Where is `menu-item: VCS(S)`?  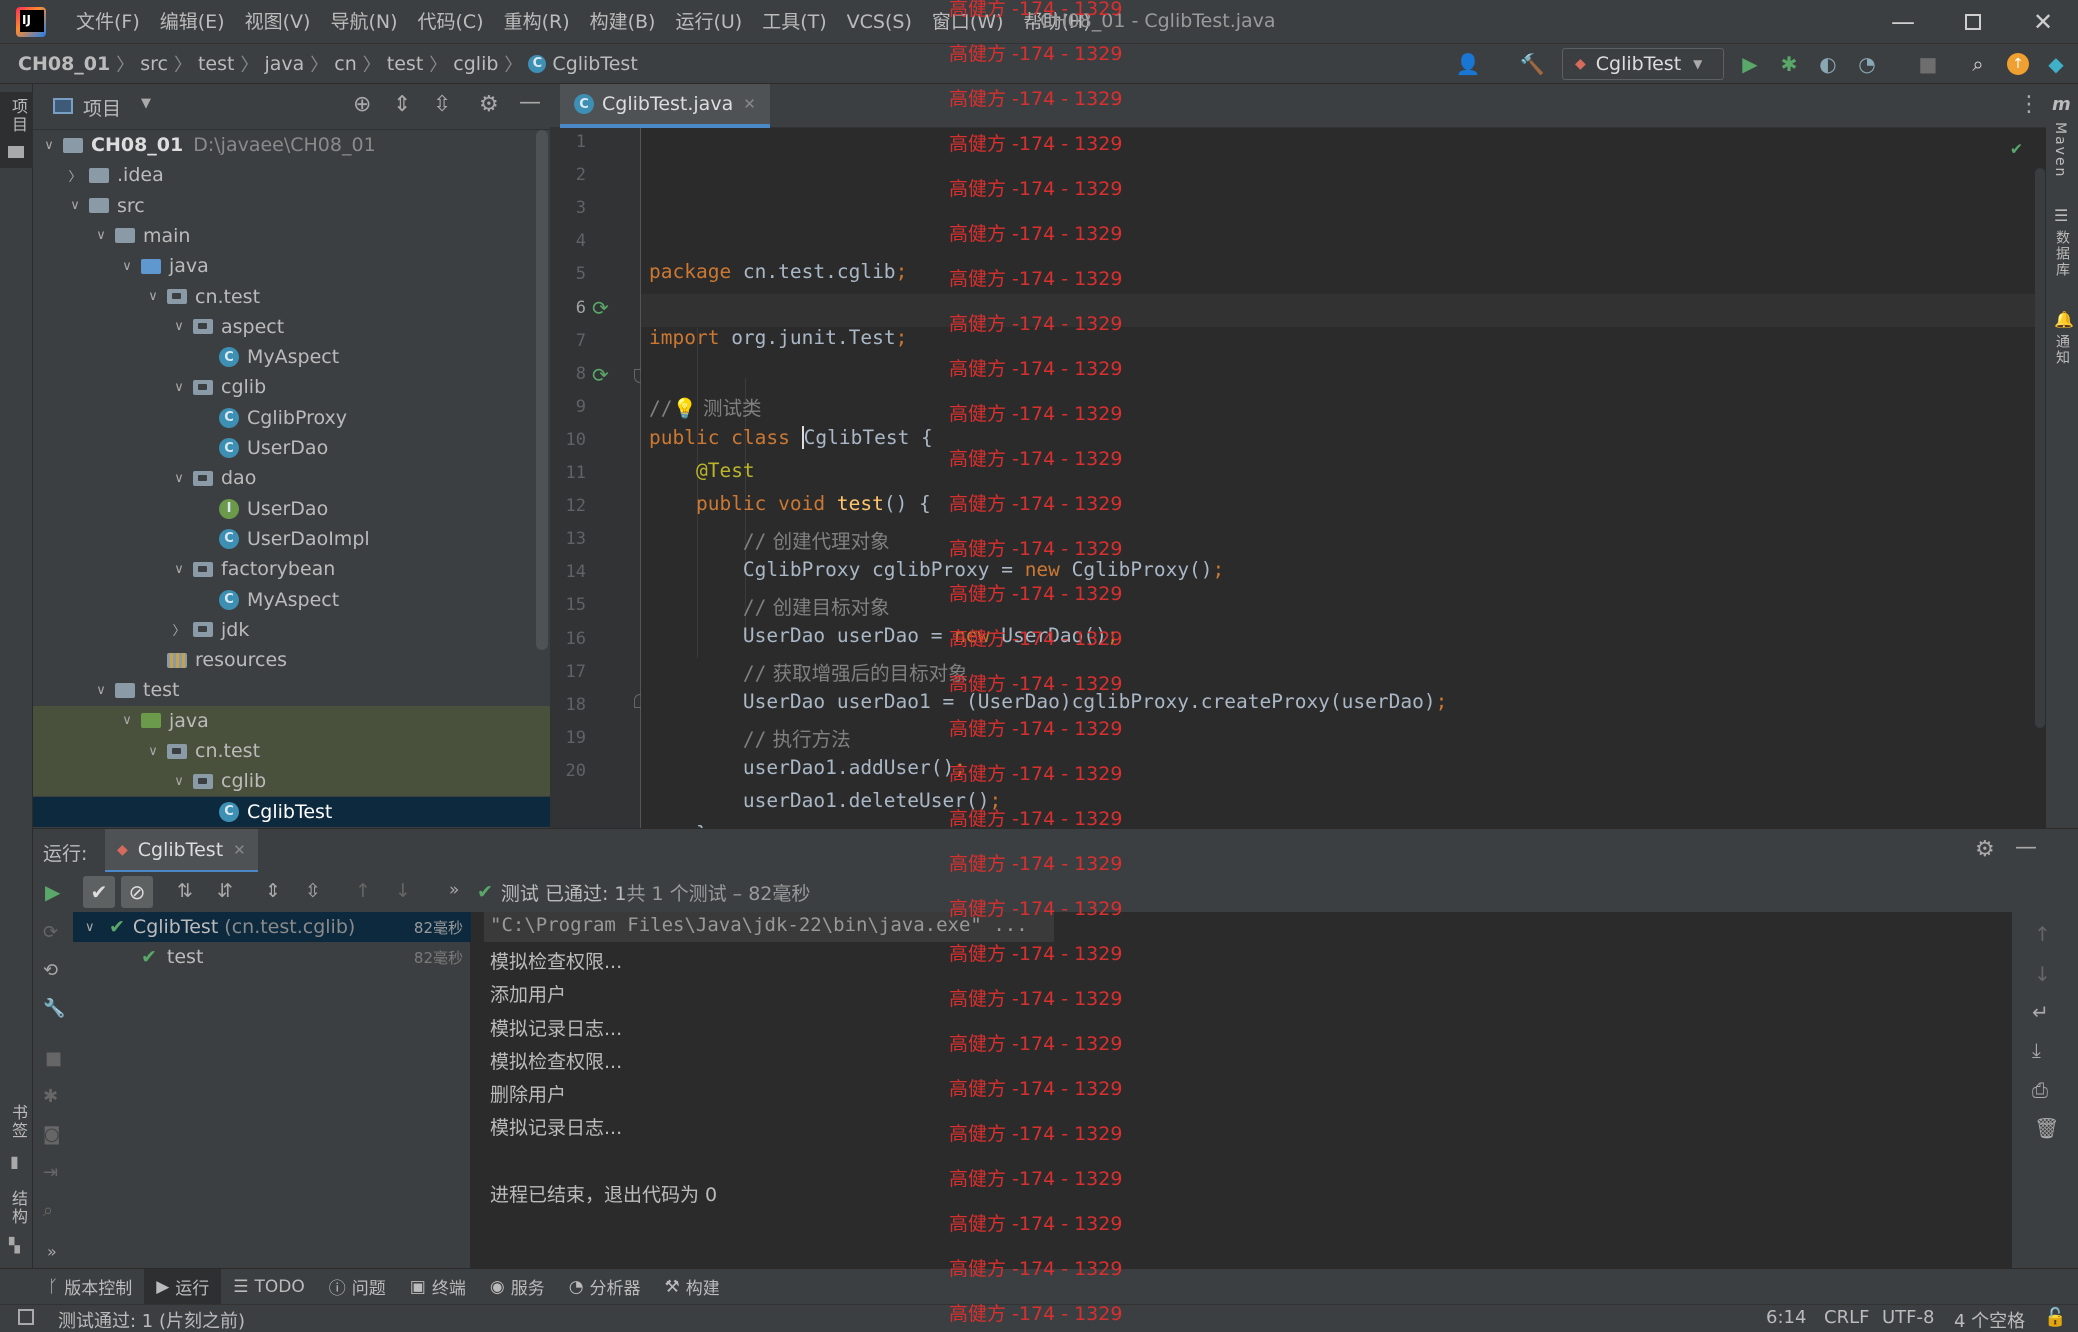
menu-item: VCS(S) is located at coordinates (879, 22).